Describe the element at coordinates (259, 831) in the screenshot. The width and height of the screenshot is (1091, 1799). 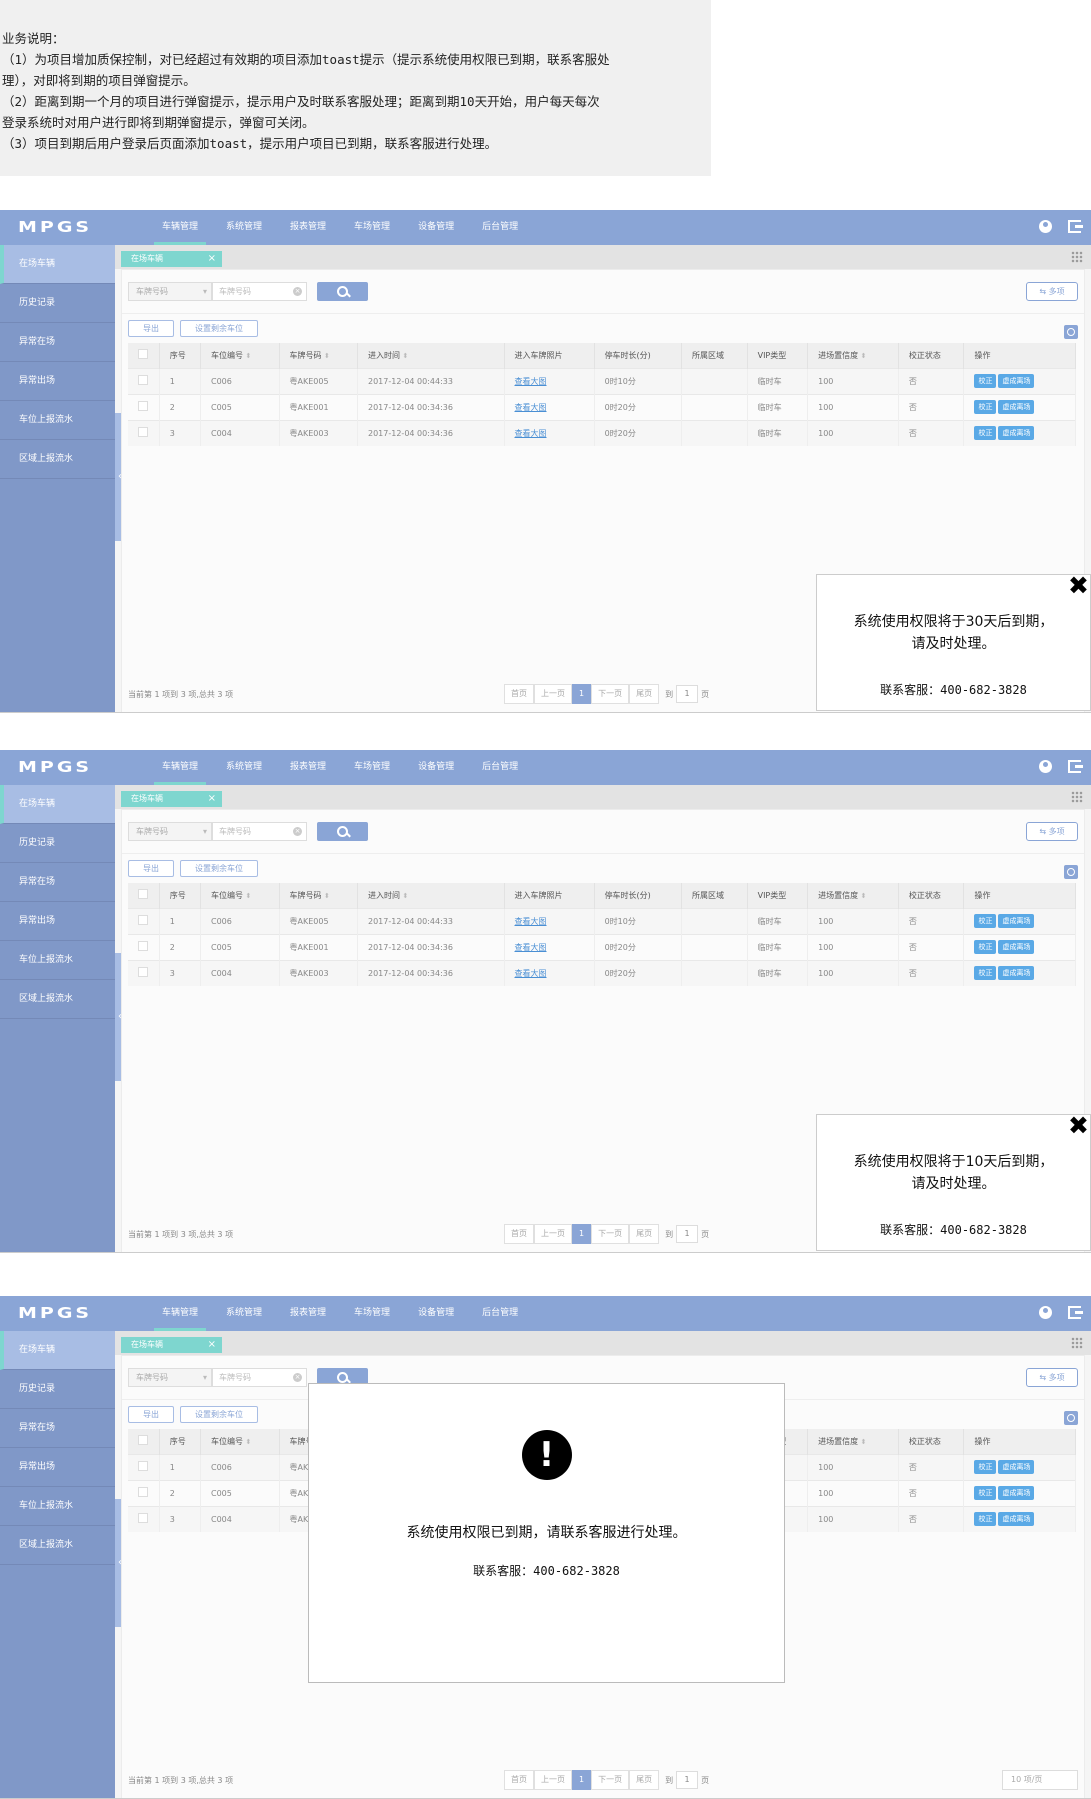
I see `plate-search-input: 车牌号码 ×` at that location.